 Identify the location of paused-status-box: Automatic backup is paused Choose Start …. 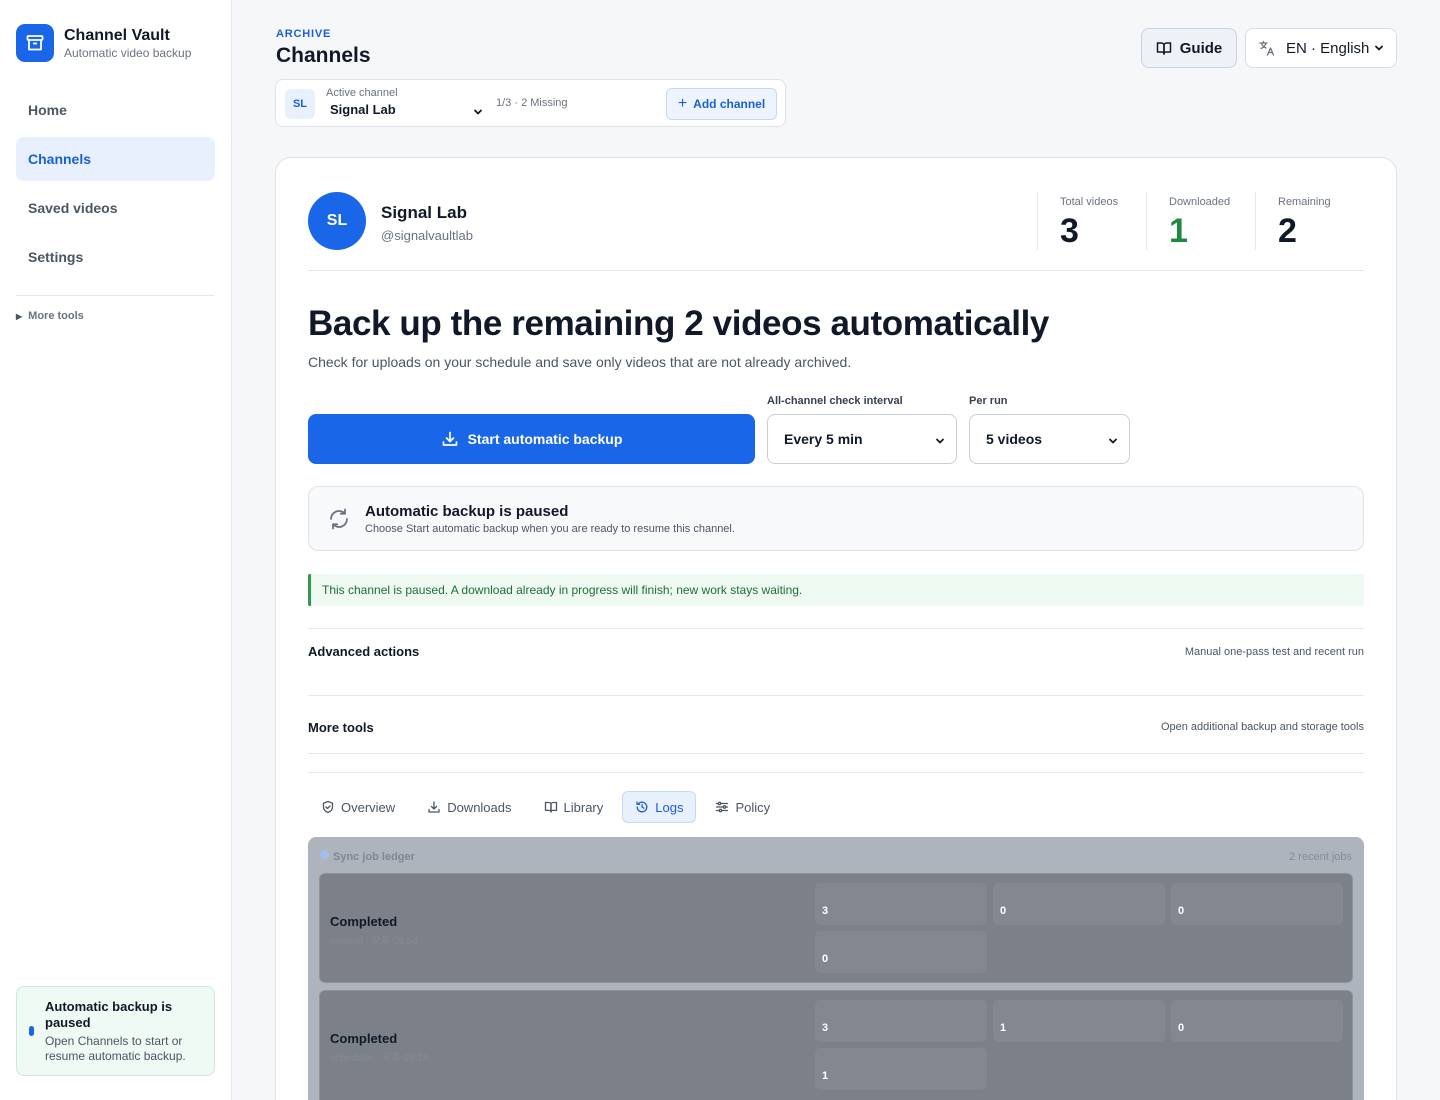
(836, 518).